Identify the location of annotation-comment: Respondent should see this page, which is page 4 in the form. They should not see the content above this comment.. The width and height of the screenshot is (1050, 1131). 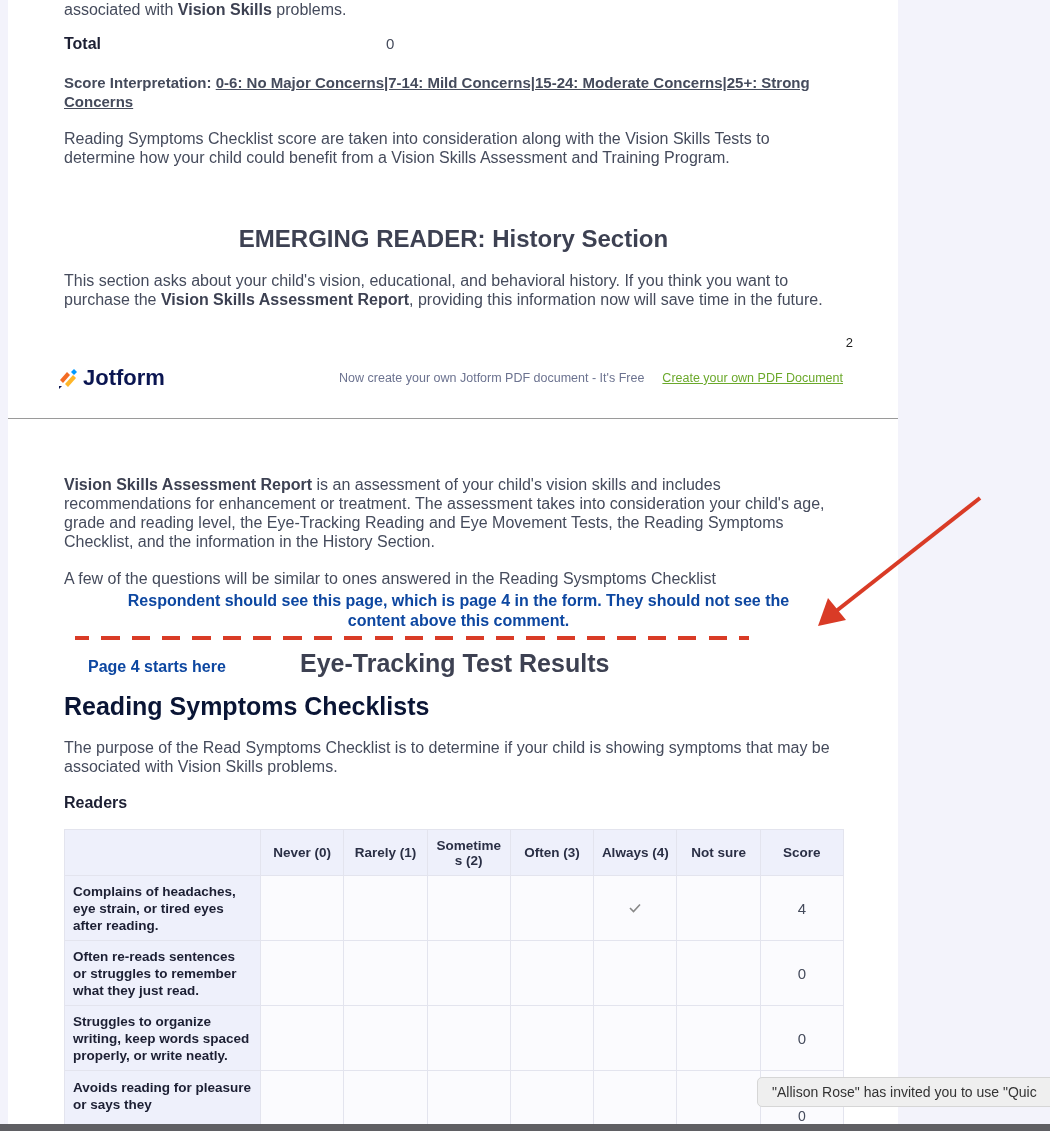
(458, 611).